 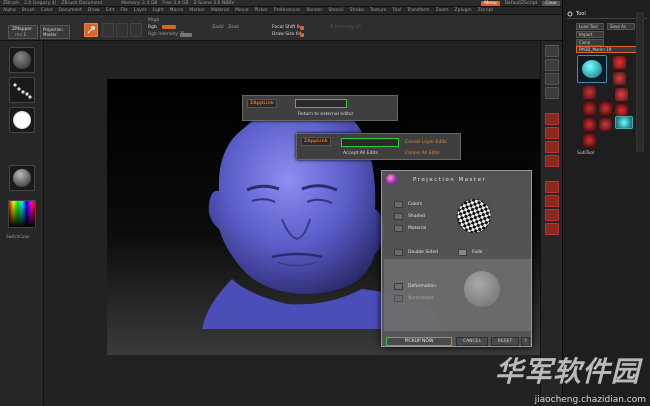 What do you see at coordinates (551, 3) in the screenshot?
I see `clear-button: Clear` at bounding box center [551, 3].